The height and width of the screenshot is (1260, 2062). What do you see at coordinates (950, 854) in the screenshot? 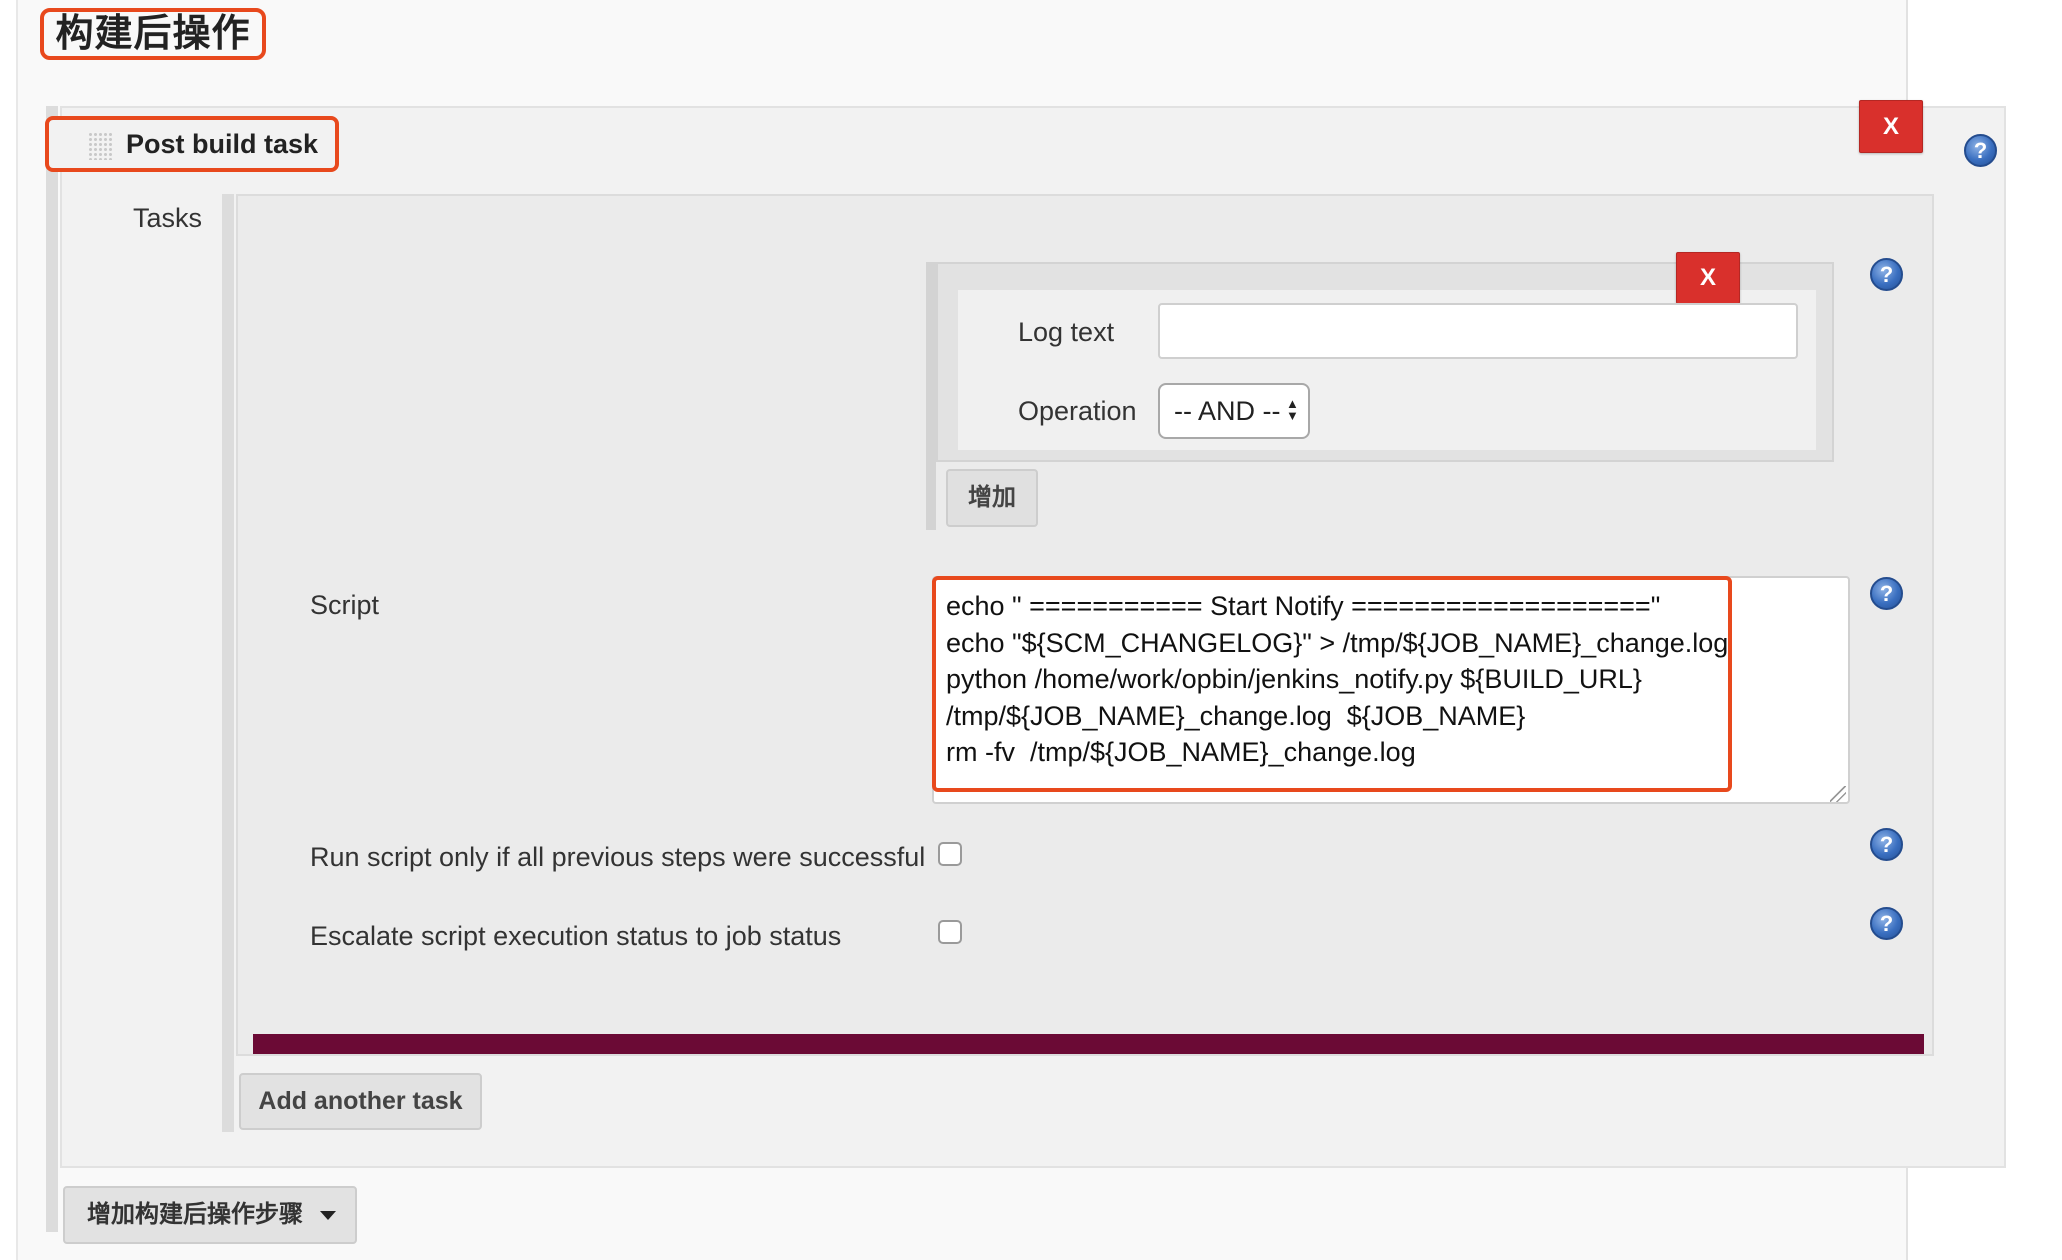
I see `run-only-if-successful-checkbox` at bounding box center [950, 854].